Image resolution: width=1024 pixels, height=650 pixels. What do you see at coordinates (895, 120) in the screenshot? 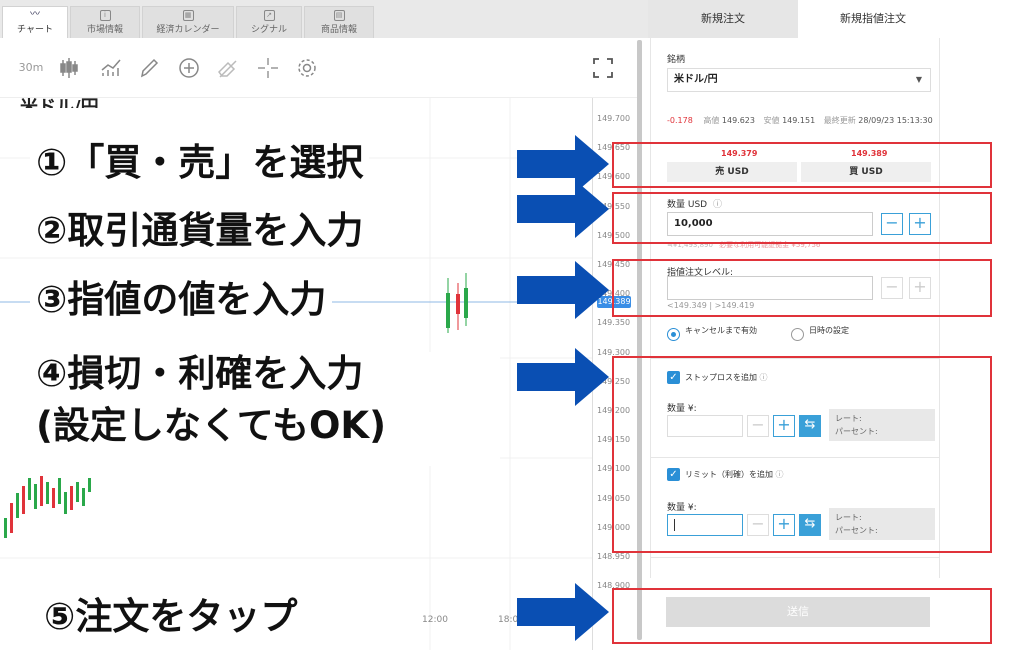
I see `updated-value: 28/09/23 15:13:30` at bounding box center [895, 120].